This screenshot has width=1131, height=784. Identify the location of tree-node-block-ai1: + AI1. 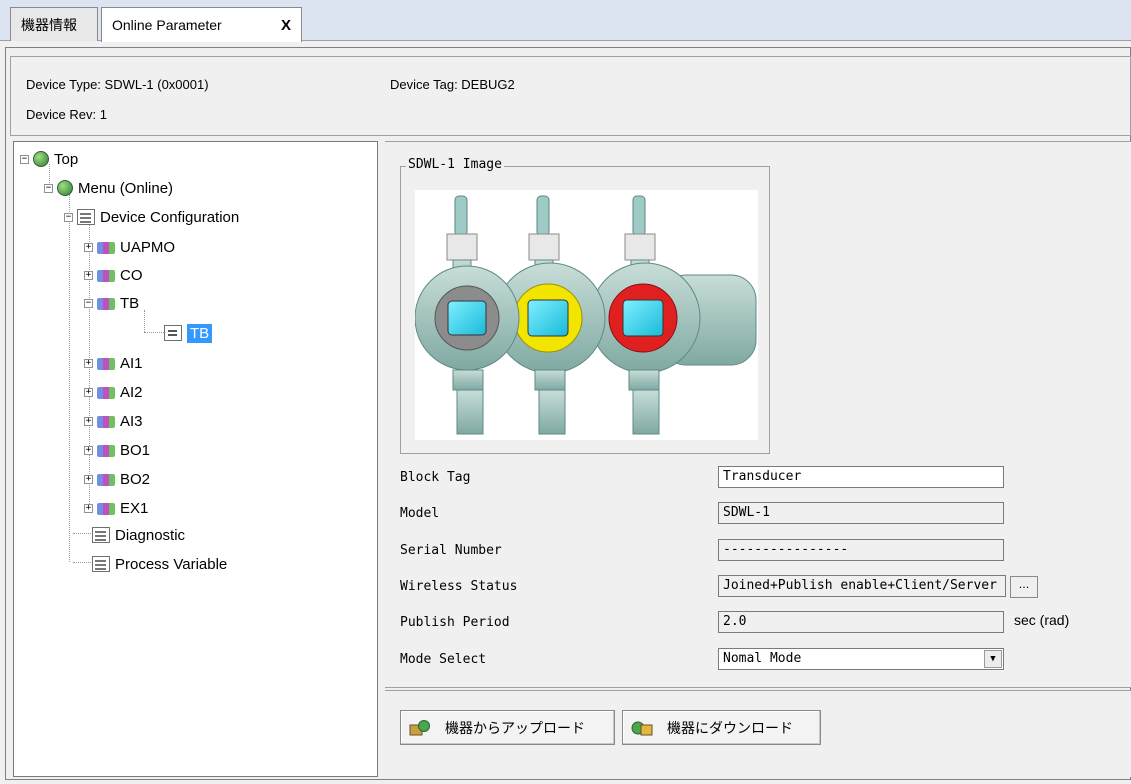
(113, 363).